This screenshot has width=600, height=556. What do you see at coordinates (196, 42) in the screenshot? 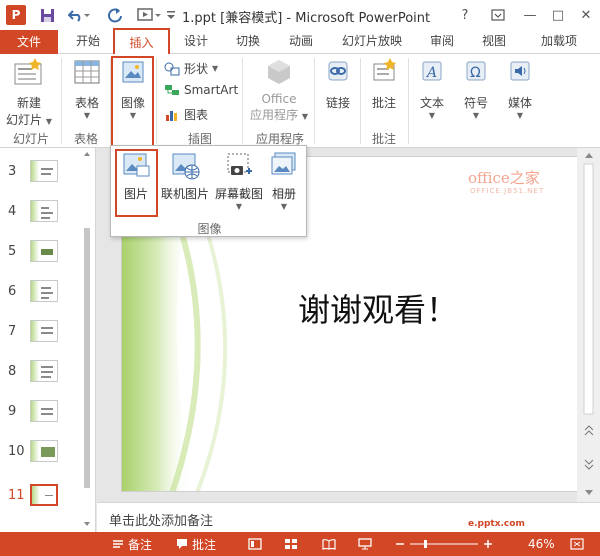
I see `tab-design: 设计` at bounding box center [196, 42].